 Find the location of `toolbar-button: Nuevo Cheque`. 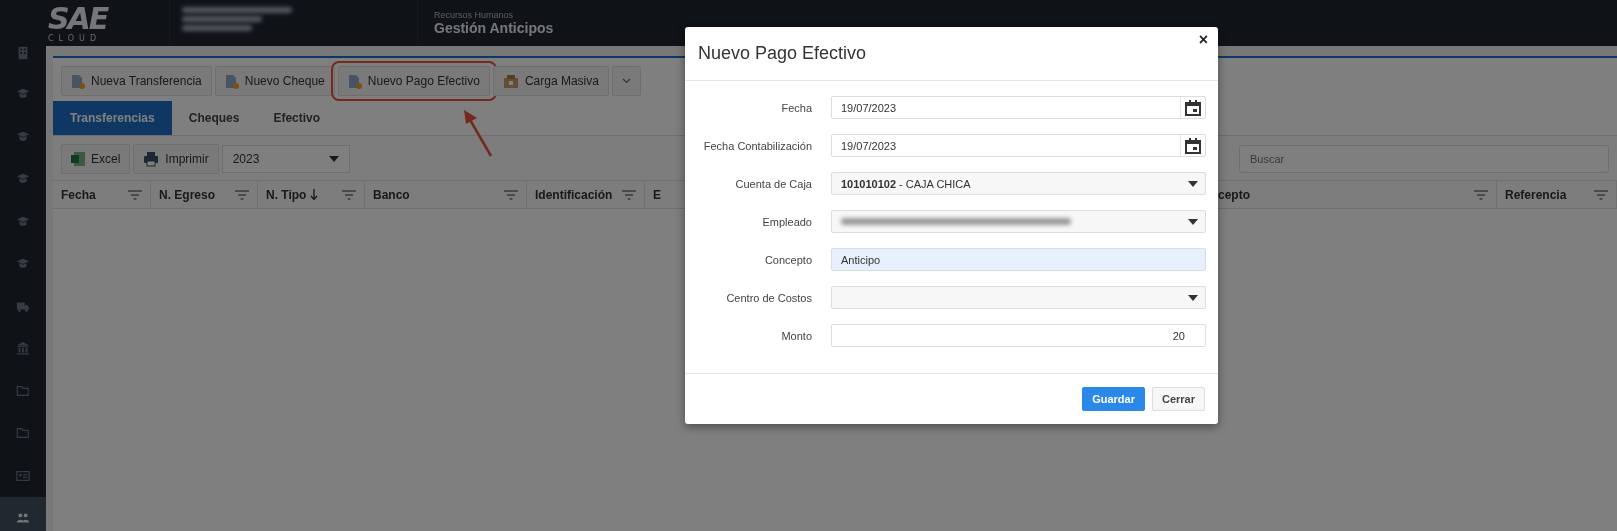

toolbar-button: Nuevo Cheque is located at coordinates (274, 81).